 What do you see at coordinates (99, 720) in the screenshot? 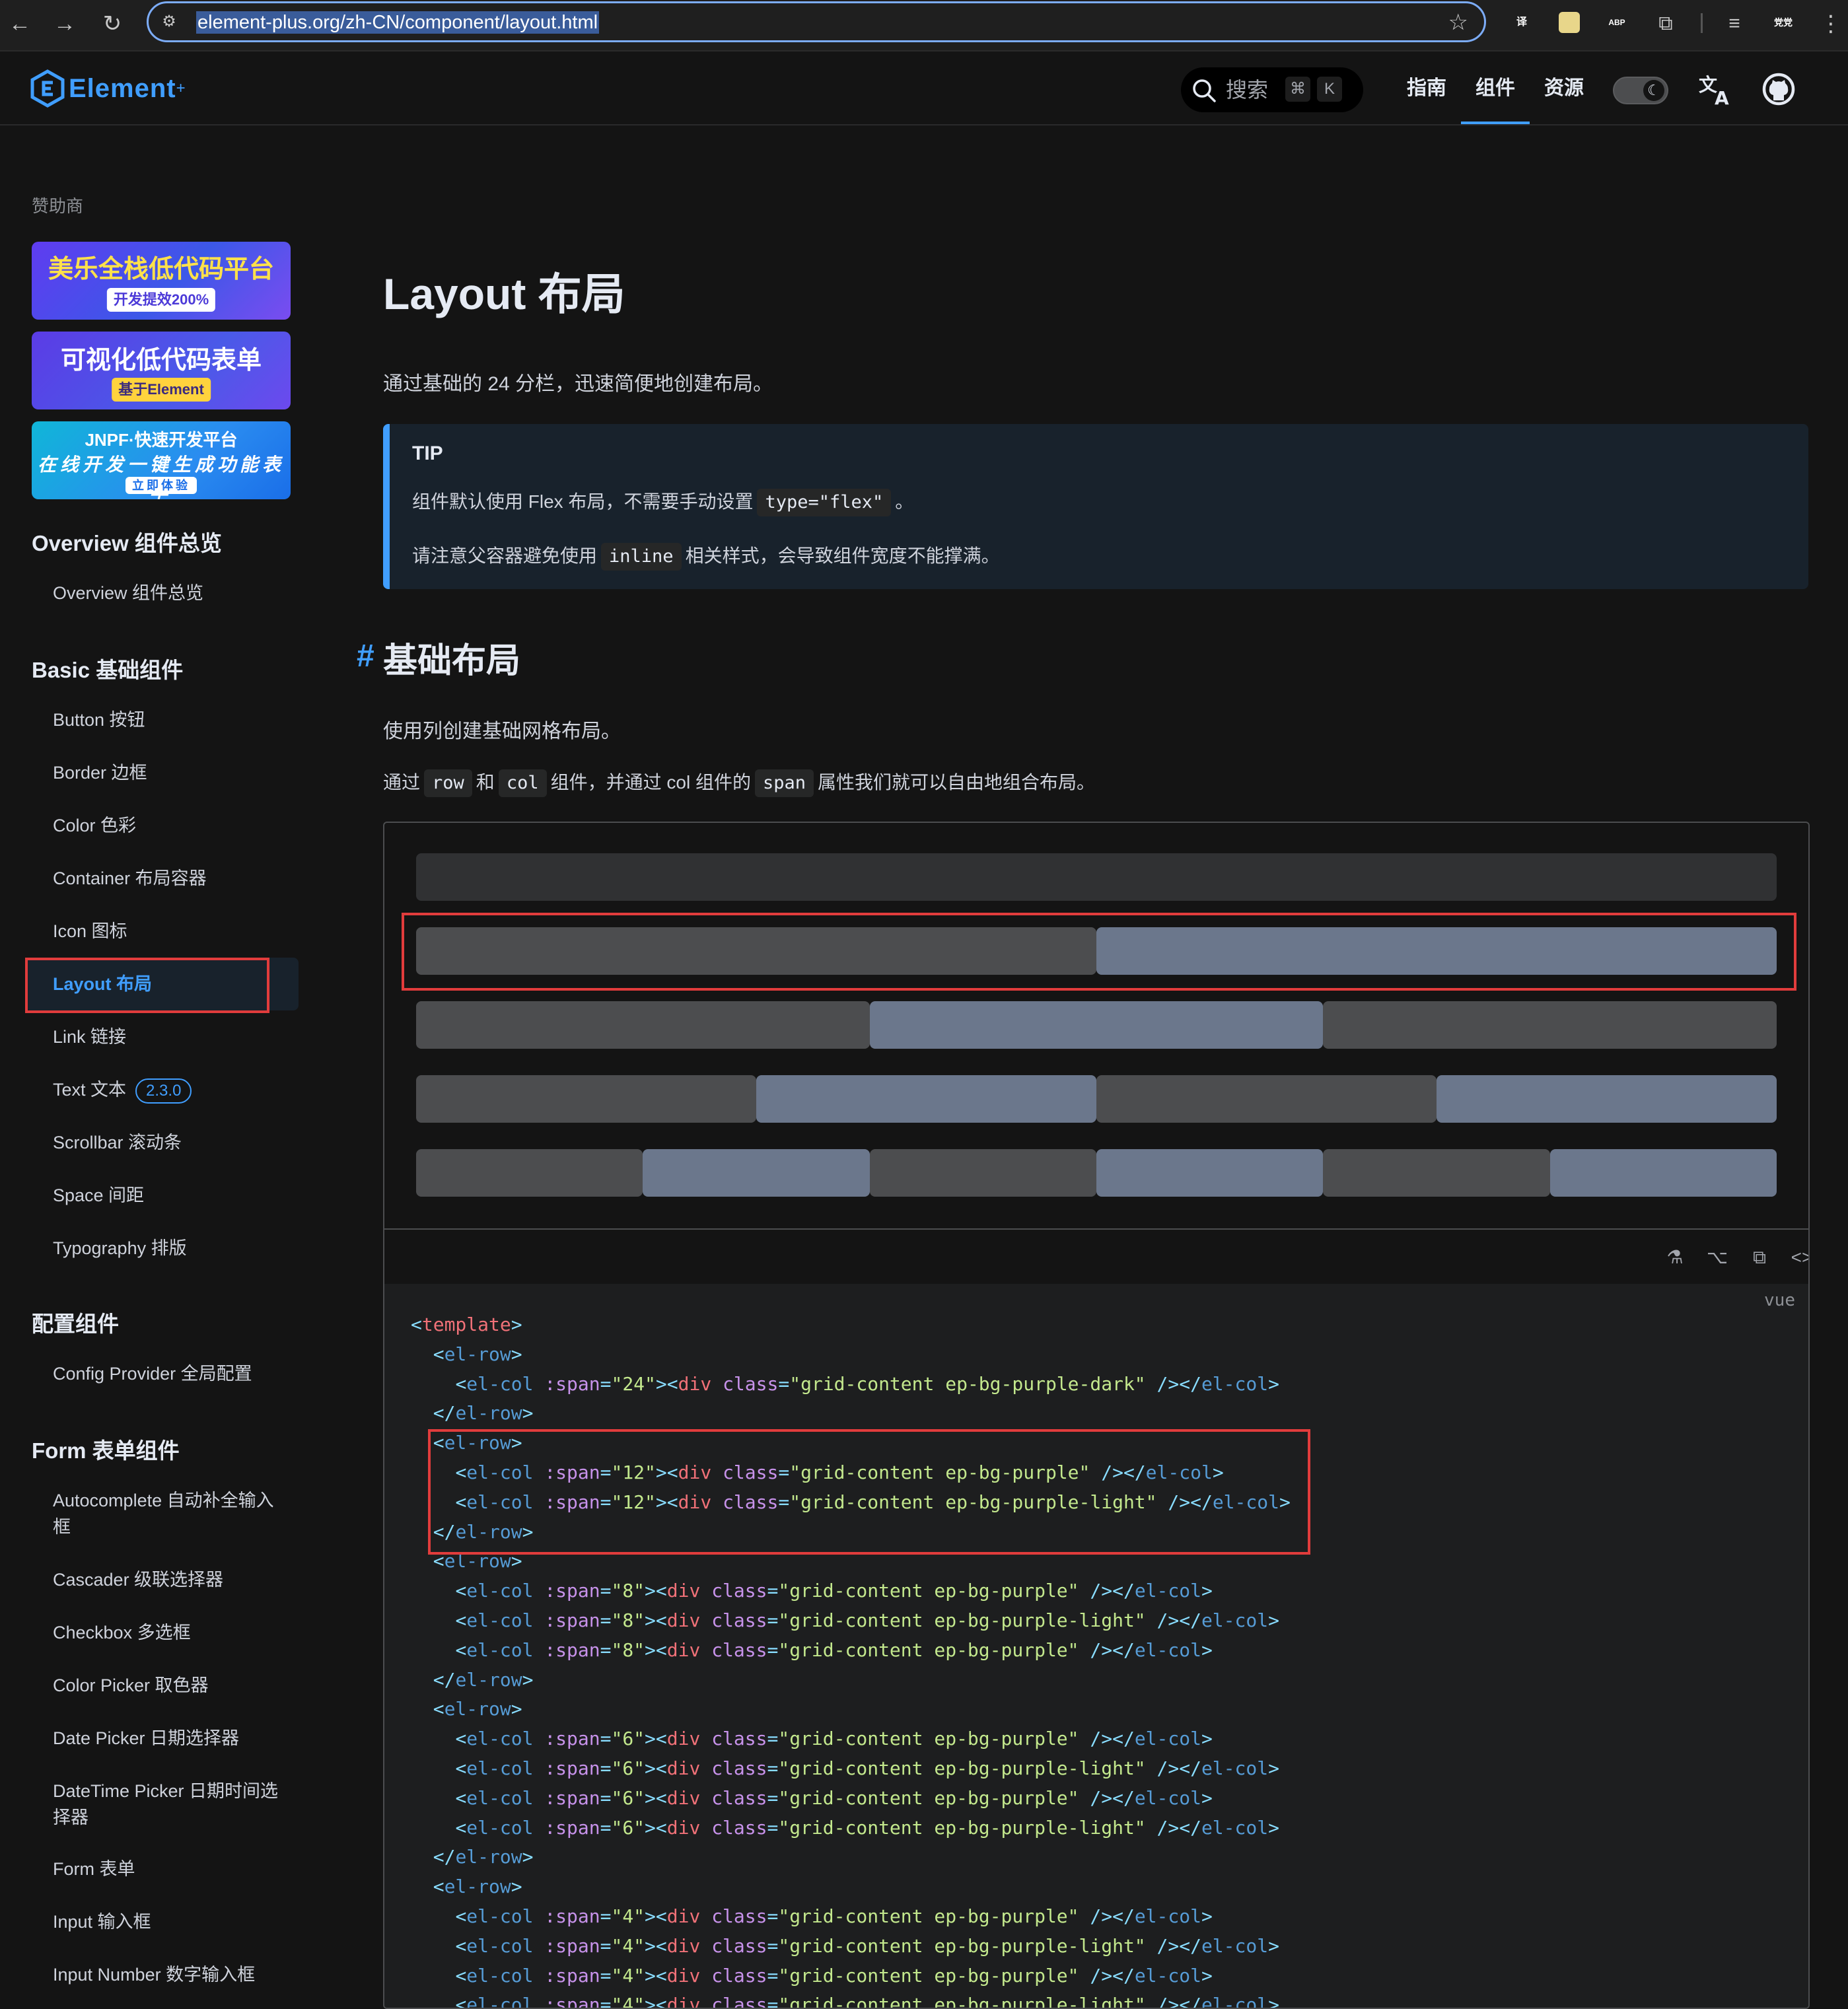
I see `sidebar-item-button: Button 按钮` at bounding box center [99, 720].